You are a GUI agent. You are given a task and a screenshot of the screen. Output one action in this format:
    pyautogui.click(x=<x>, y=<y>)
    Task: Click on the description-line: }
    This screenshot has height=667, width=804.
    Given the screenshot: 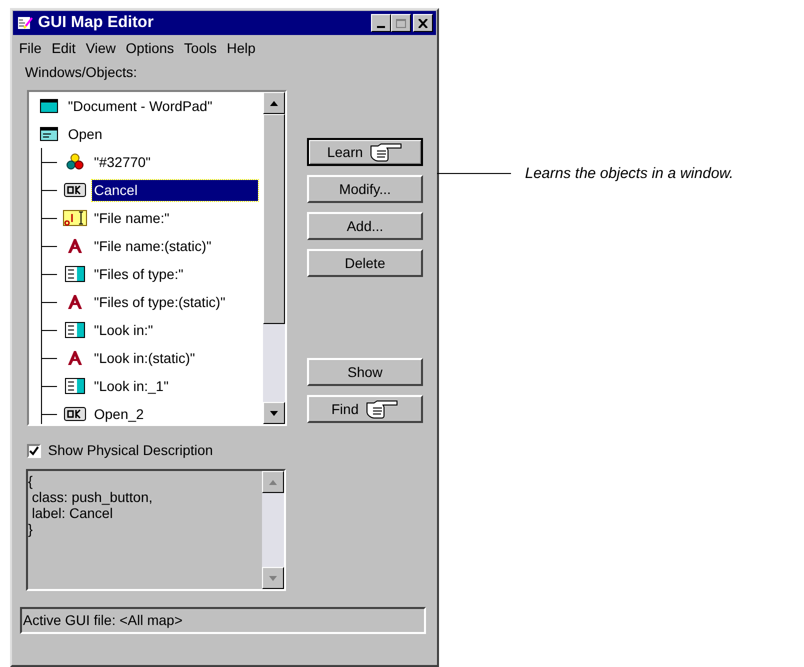 What is the action you would take?
    pyautogui.click(x=30, y=529)
    